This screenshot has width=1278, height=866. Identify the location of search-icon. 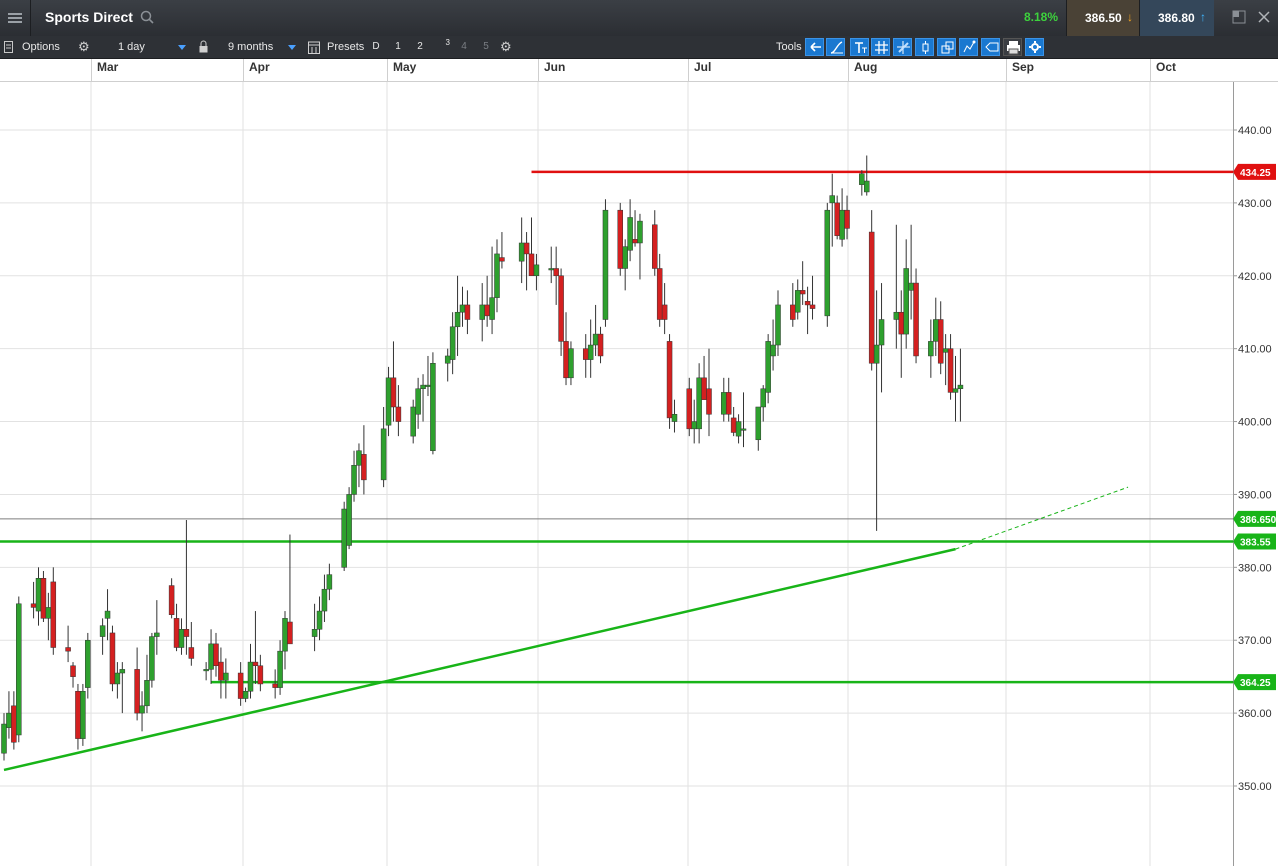
(147, 17).